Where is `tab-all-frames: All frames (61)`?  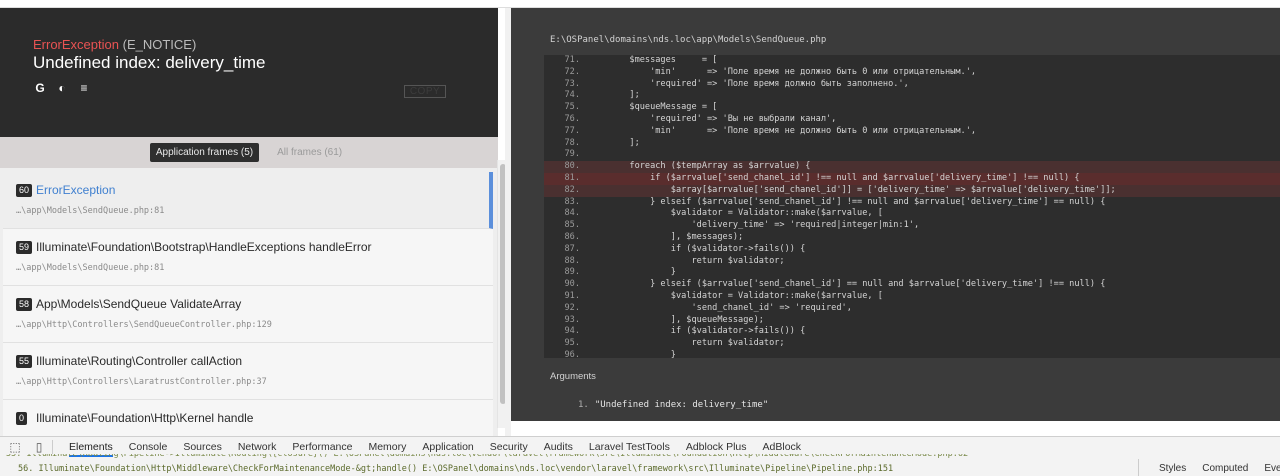 tab-all-frames: All frames (61) is located at coordinates (309, 152).